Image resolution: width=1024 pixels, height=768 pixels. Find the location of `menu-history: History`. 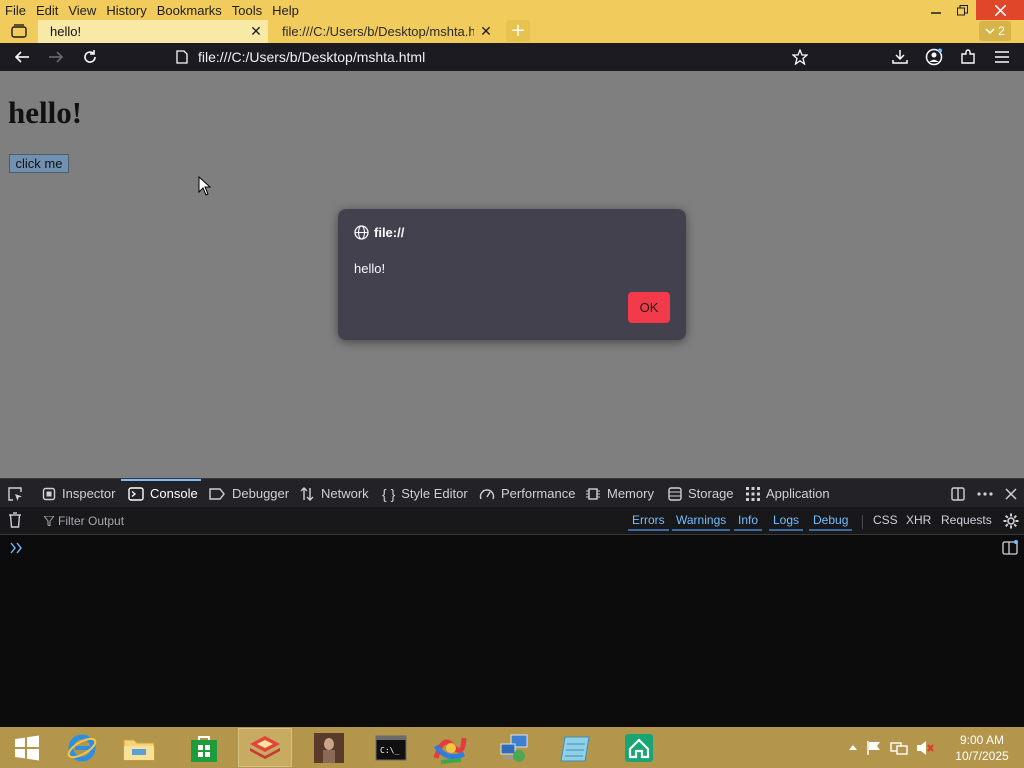

menu-history: History is located at coordinates (126, 10).